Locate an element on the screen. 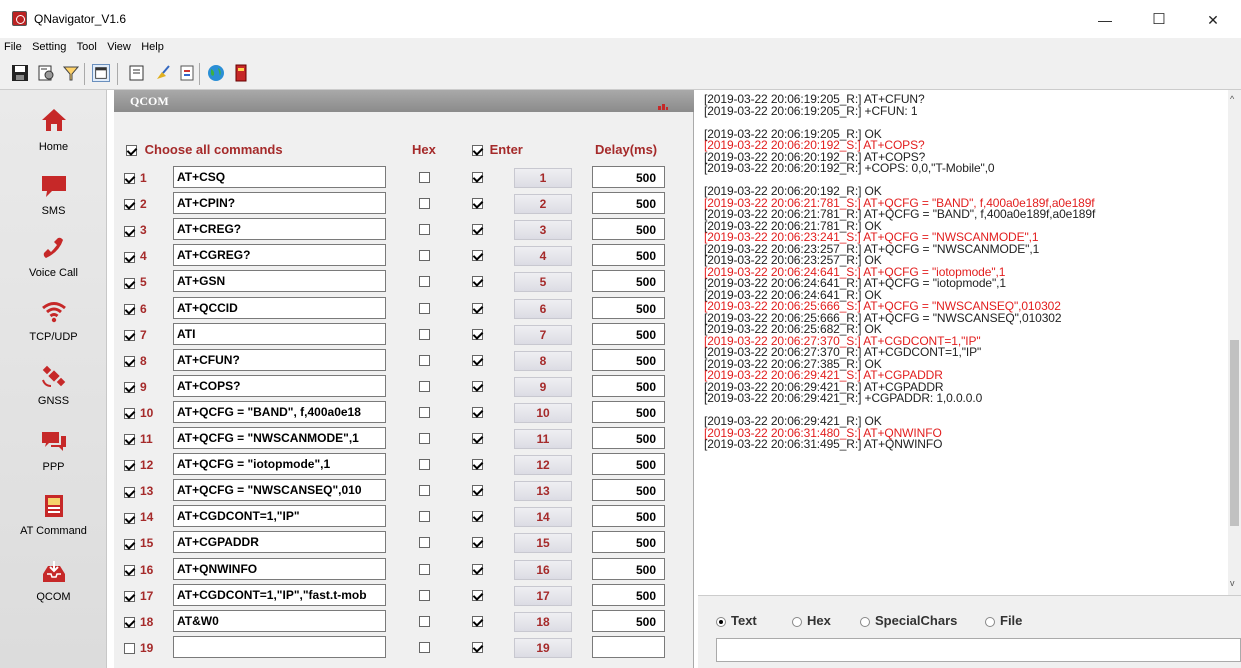 The height and width of the screenshot is (668, 1241). minimize-button: — is located at coordinates (1105, 20).